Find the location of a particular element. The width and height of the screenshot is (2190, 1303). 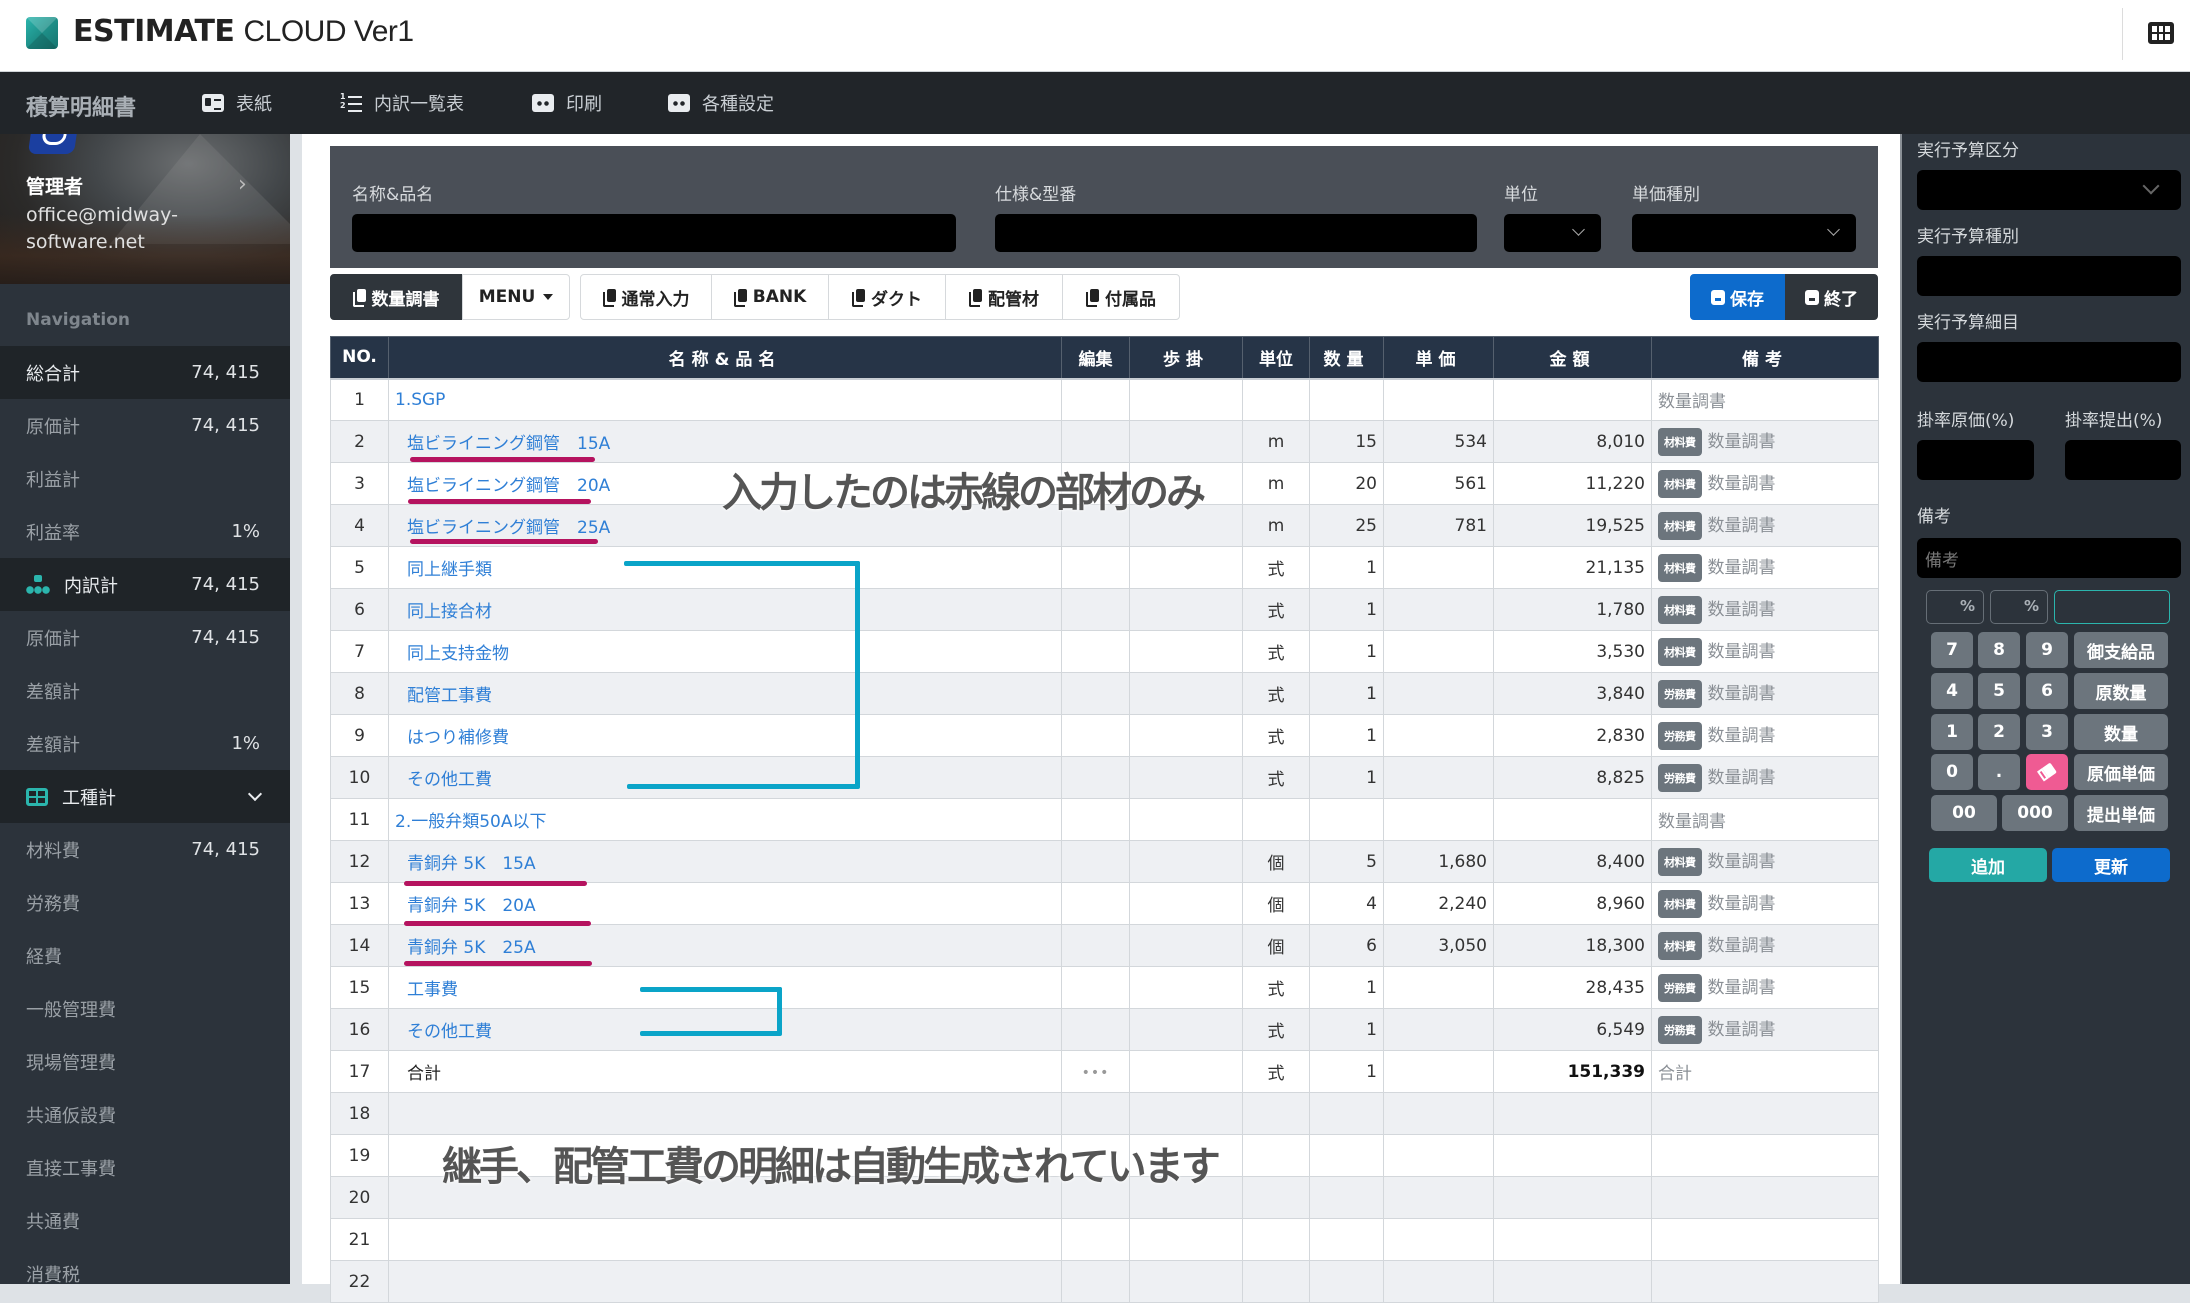

item-name-link: 合計 is located at coordinates (418, 1074).